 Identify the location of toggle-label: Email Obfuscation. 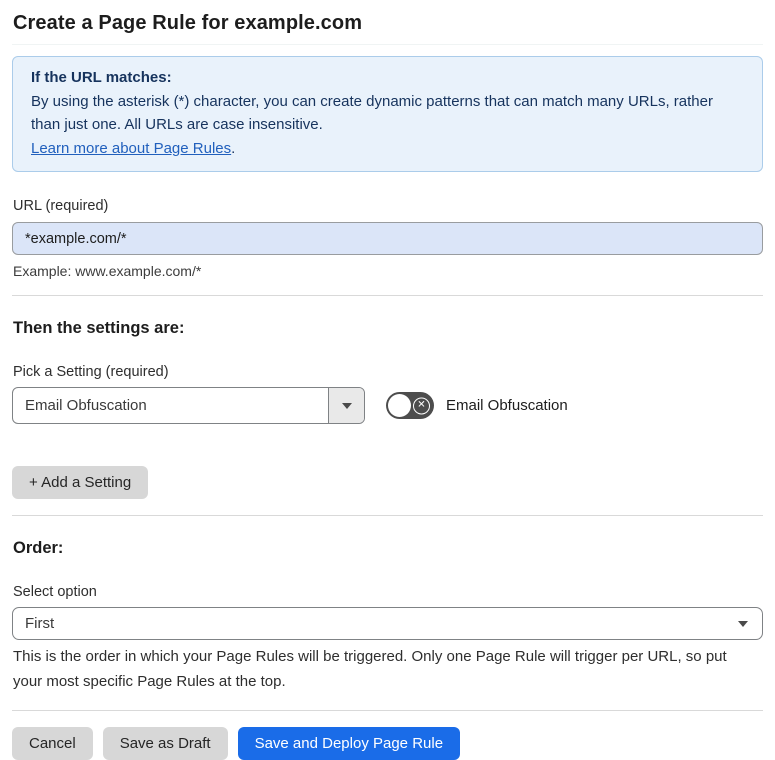
(507, 405).